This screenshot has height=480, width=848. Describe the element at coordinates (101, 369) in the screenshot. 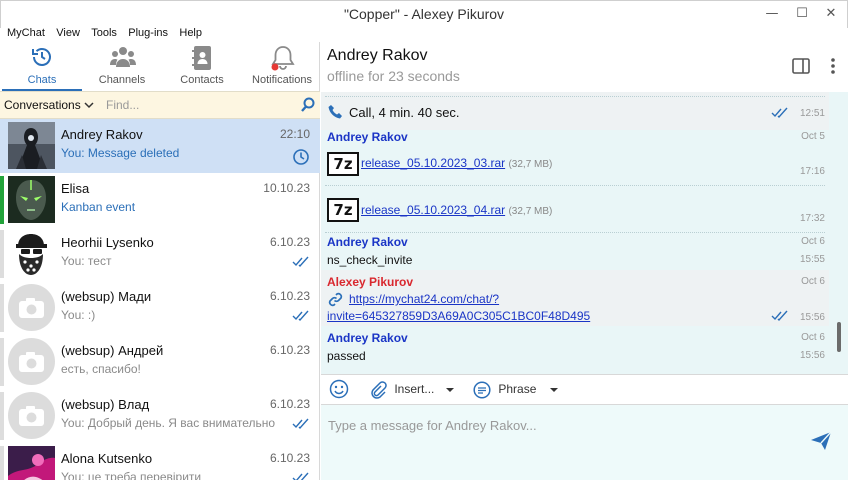

I see `chat-preview: есть, спасибо!` at that location.